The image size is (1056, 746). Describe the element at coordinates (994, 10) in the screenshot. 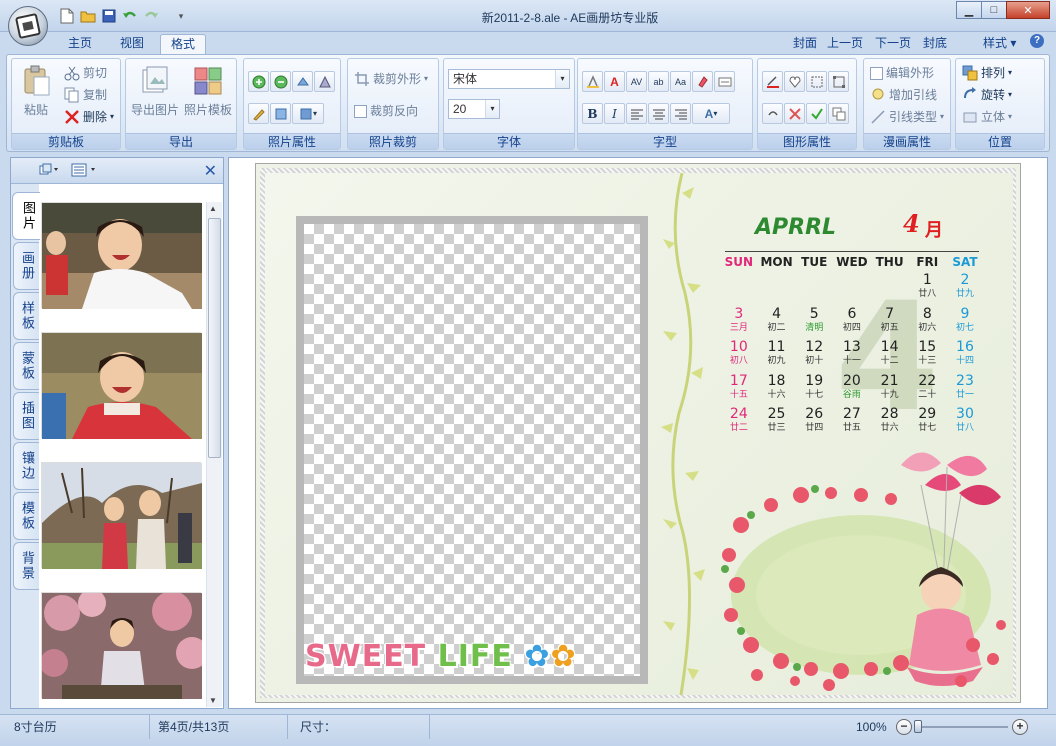

I see `maximize-button: □` at that location.